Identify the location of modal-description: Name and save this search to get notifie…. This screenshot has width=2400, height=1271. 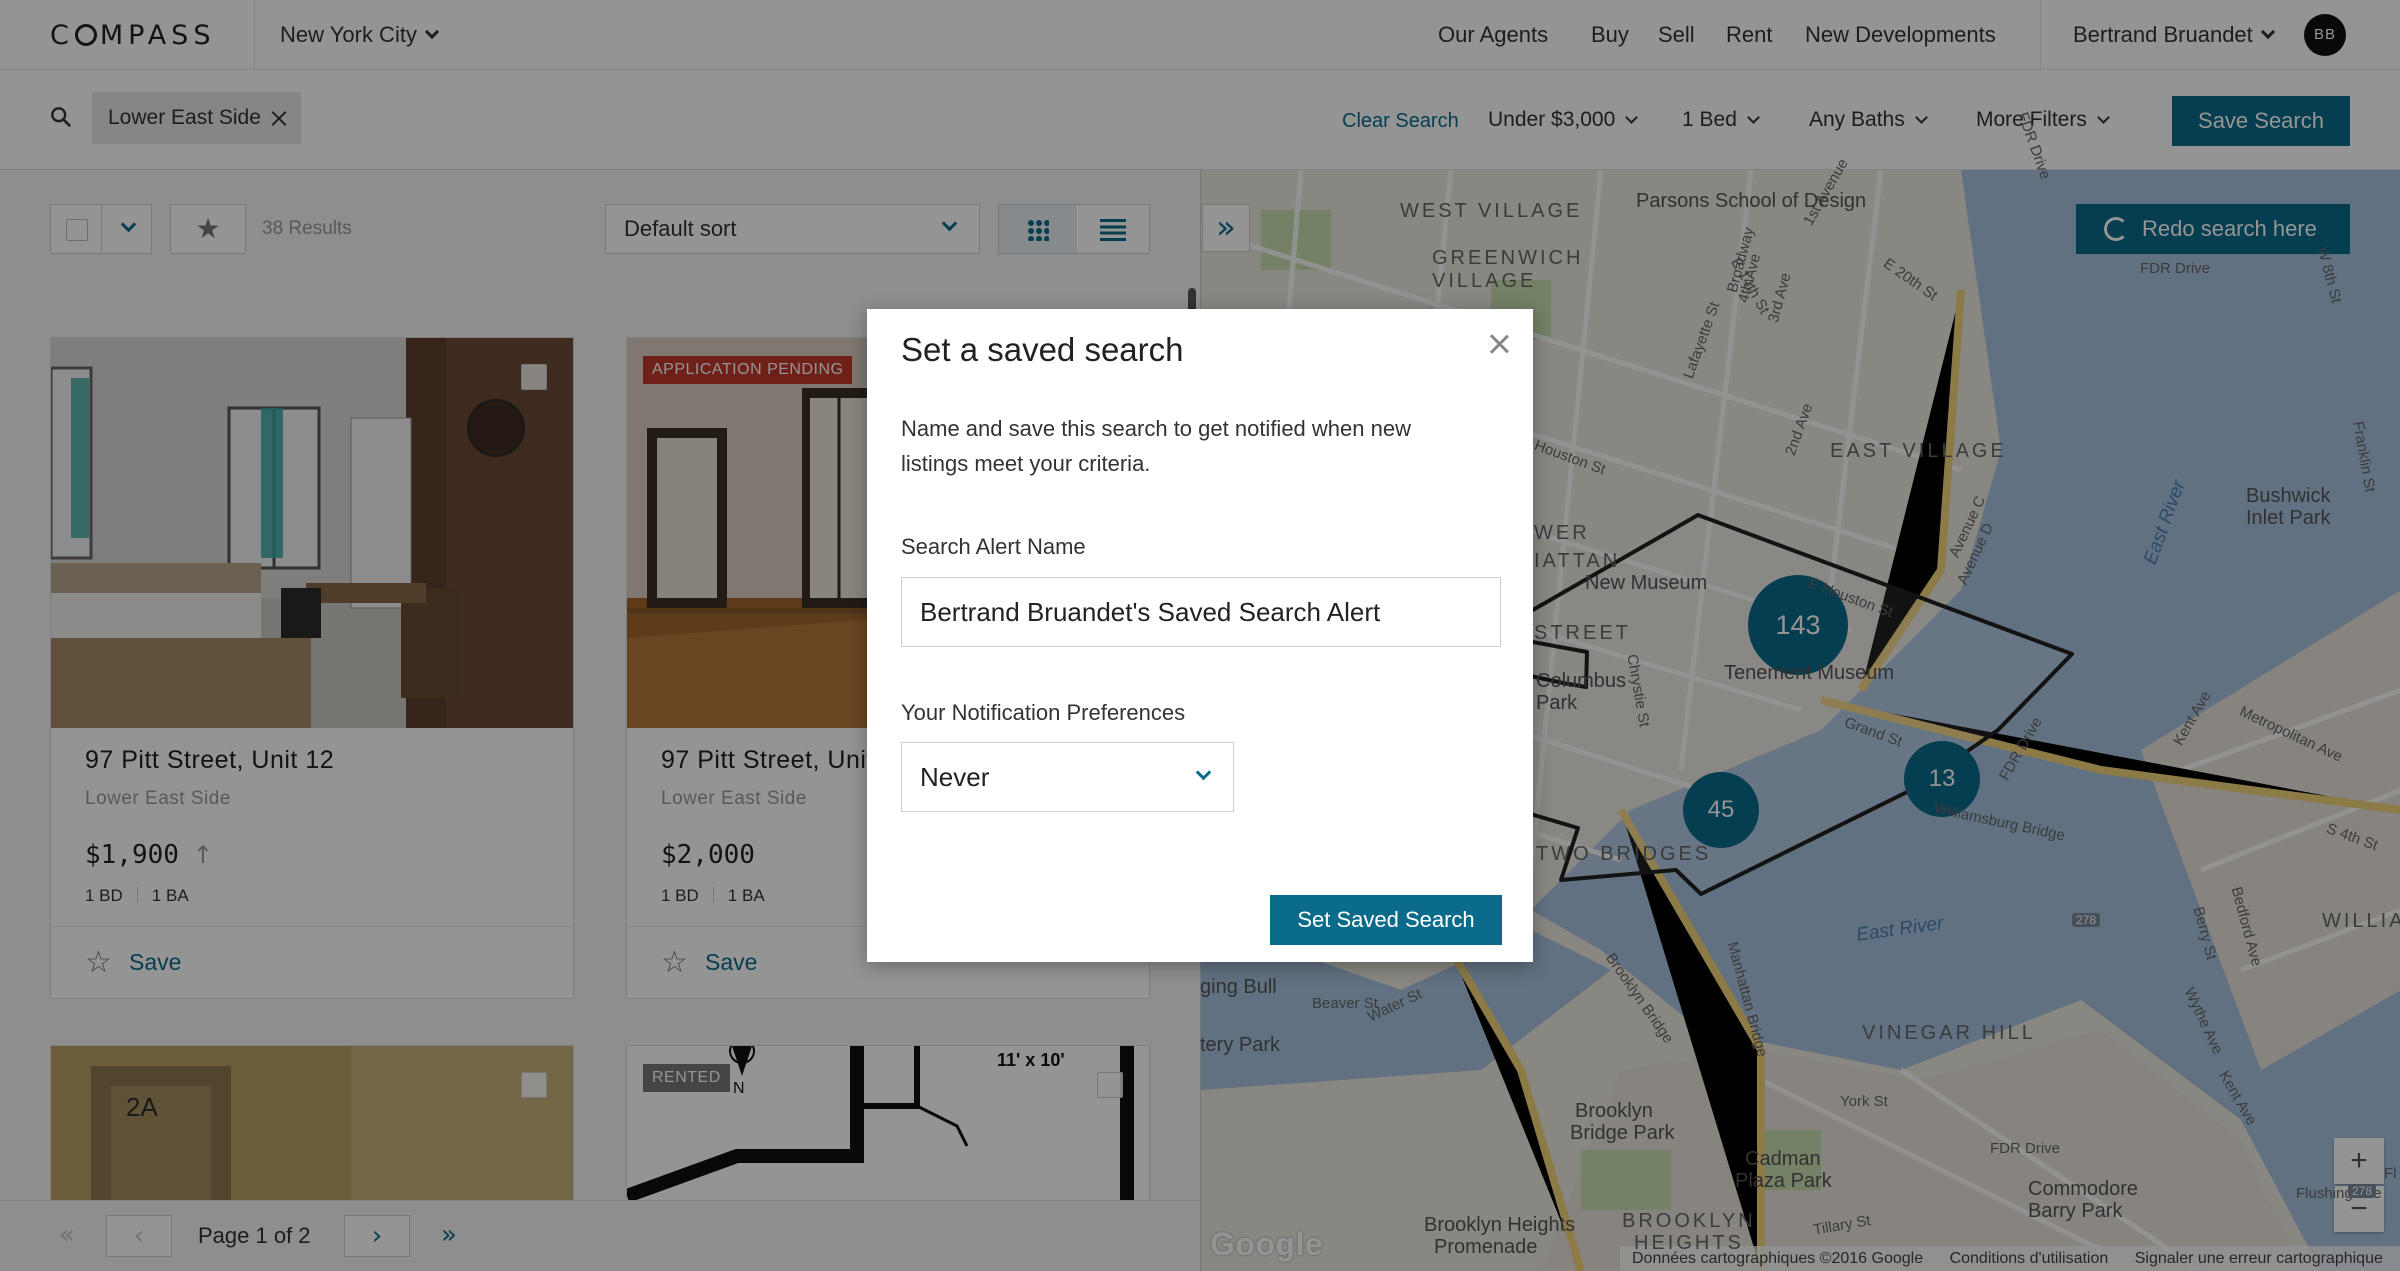
(1156, 446).